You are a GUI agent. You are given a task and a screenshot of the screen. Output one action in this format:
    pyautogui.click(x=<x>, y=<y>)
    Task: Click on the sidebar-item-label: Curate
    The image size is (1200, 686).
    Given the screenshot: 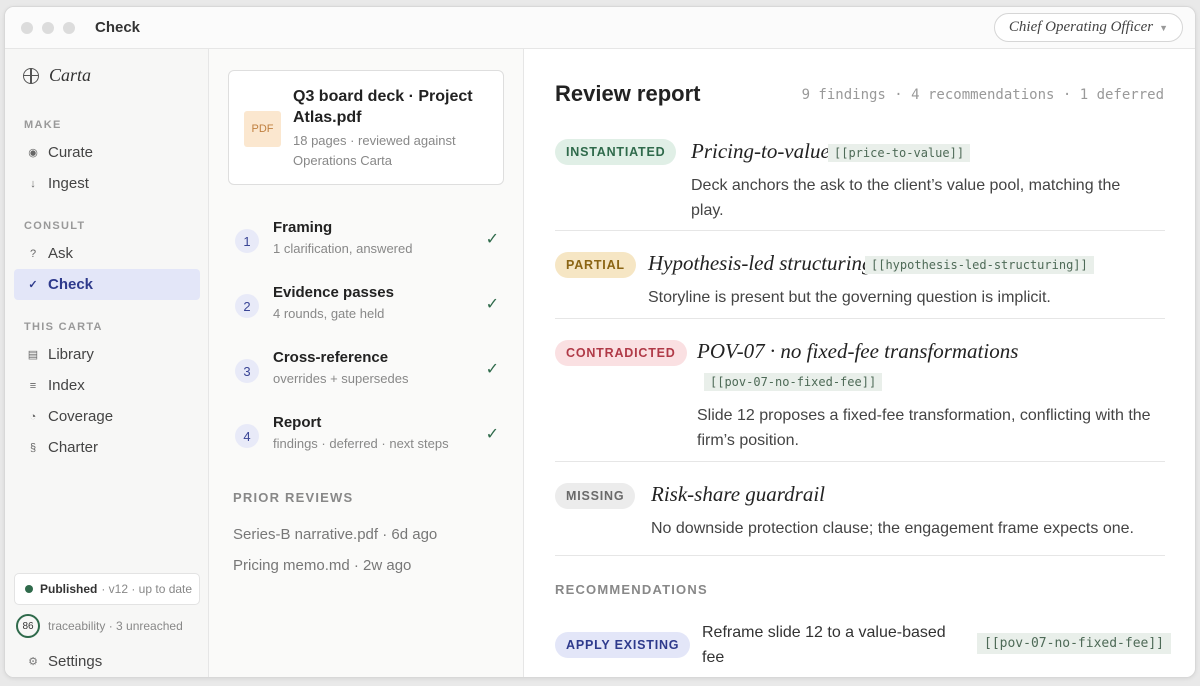 What is the action you would take?
    pyautogui.click(x=71, y=152)
    